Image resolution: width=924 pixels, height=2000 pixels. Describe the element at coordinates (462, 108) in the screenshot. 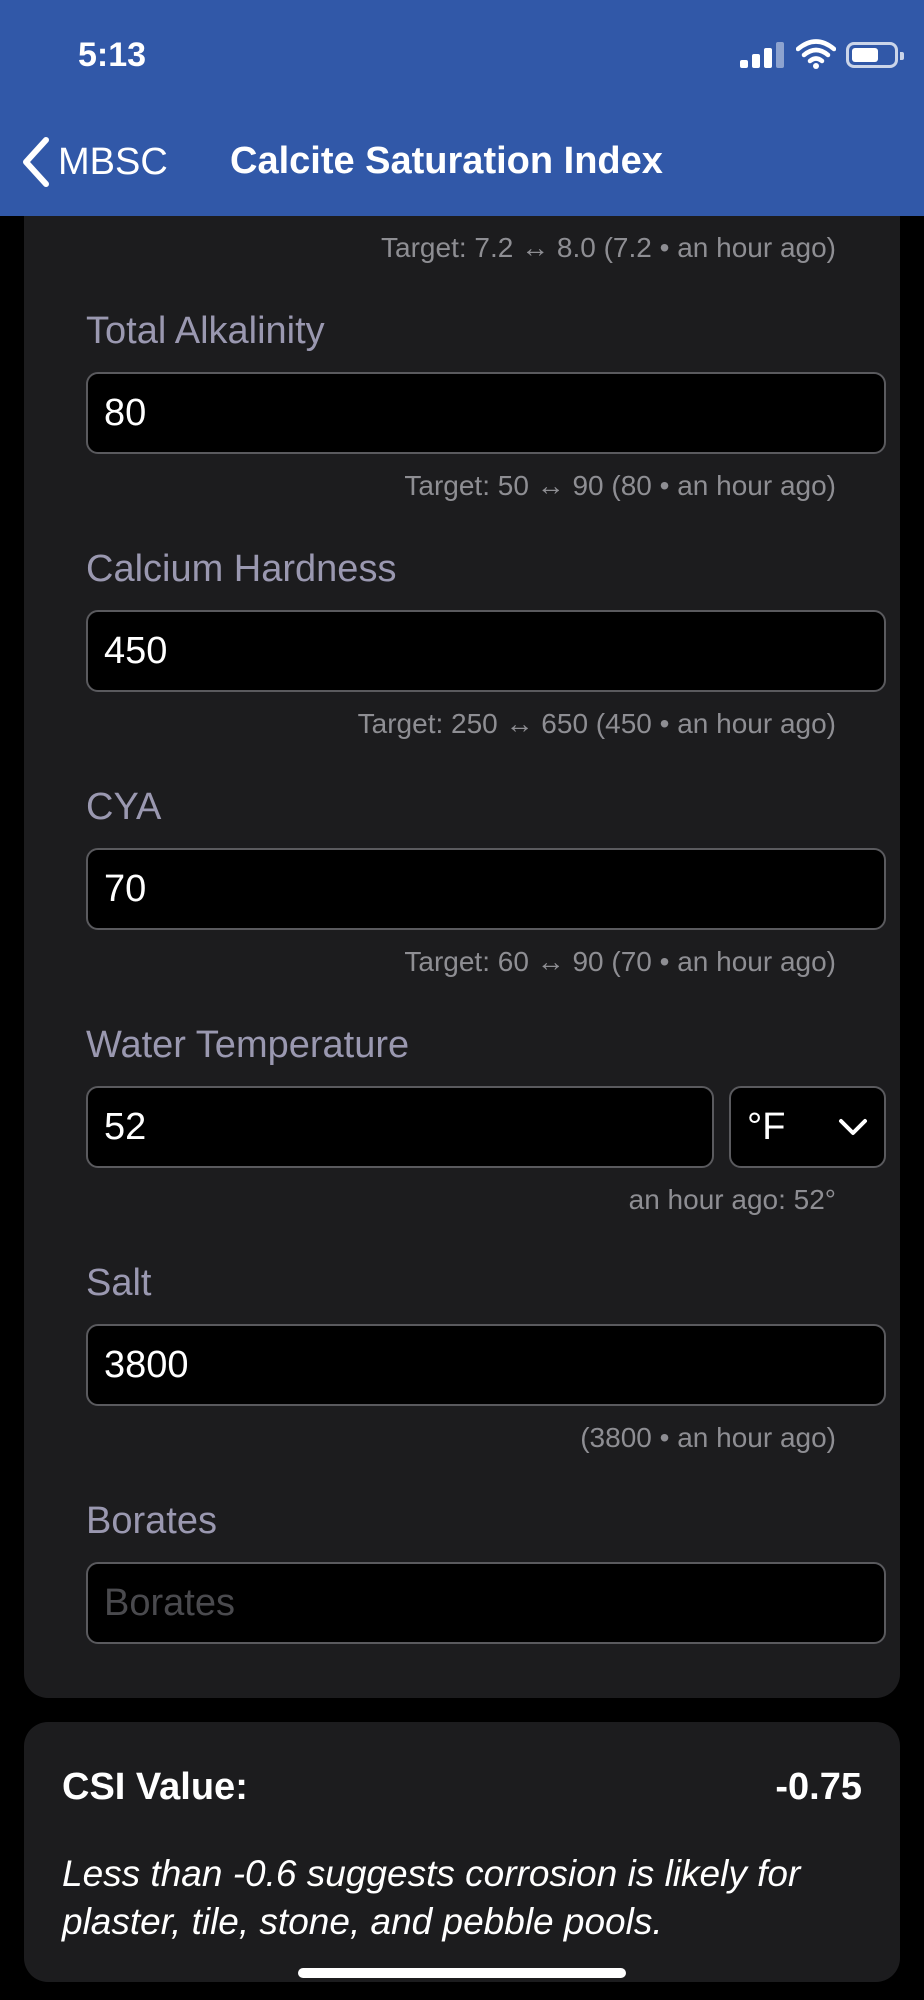

I see `navigation-header: 5:13 MBSC Calcite Saturation Index` at that location.